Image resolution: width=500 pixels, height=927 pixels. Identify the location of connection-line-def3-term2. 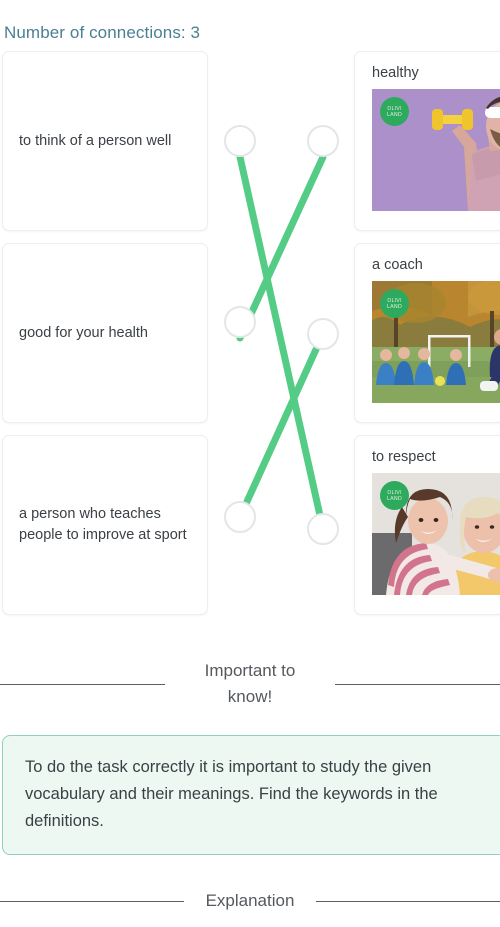
(281, 425).